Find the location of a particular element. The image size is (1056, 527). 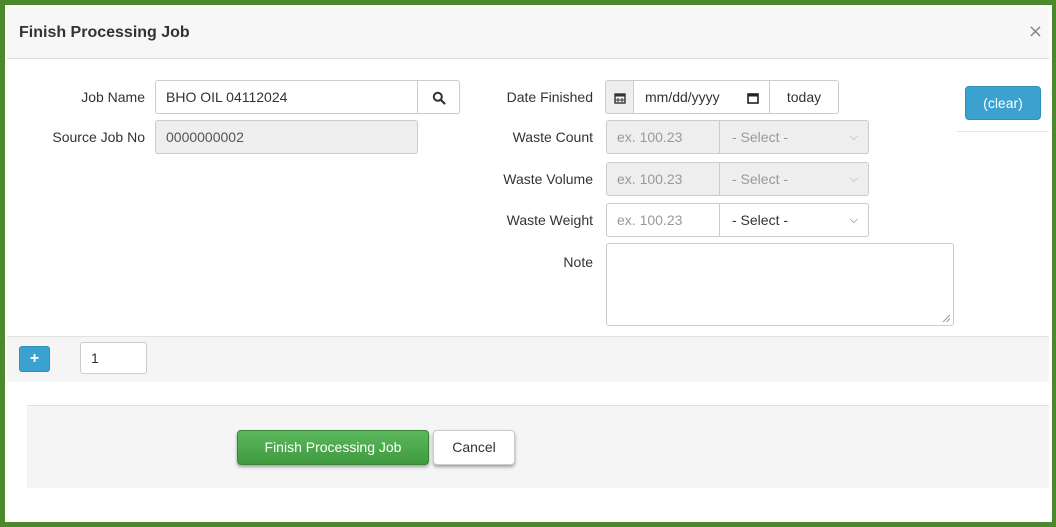

waste-count-unit-value: - Select - is located at coordinates (760, 137).